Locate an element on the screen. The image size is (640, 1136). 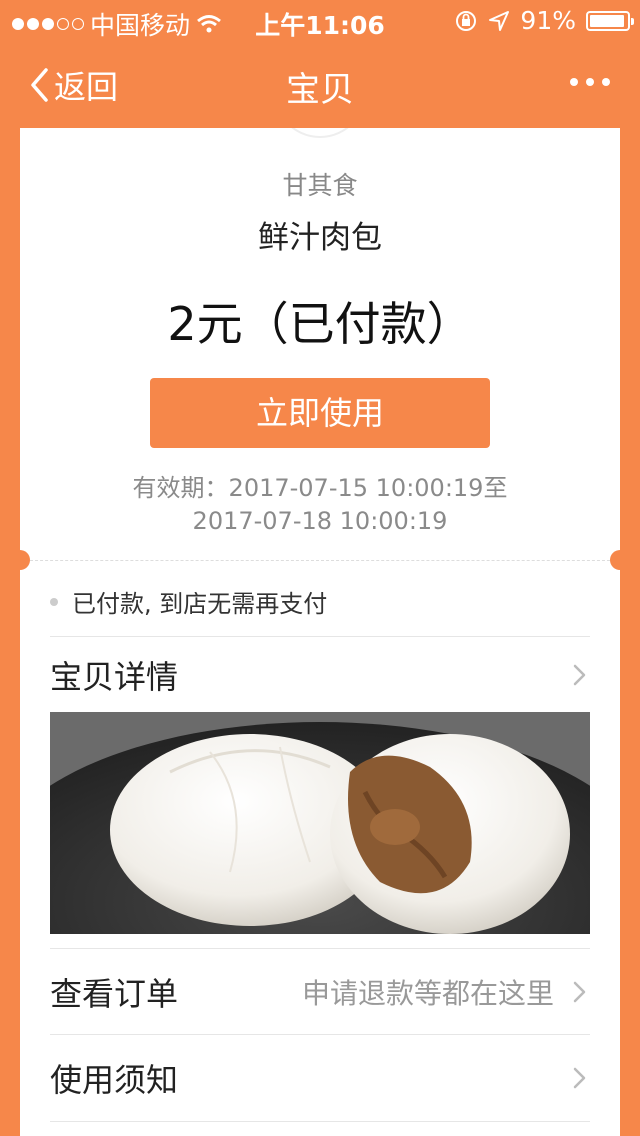
view-orders-row: 查看订单 申请退款等都在这里 is located at coordinates (320, 991).